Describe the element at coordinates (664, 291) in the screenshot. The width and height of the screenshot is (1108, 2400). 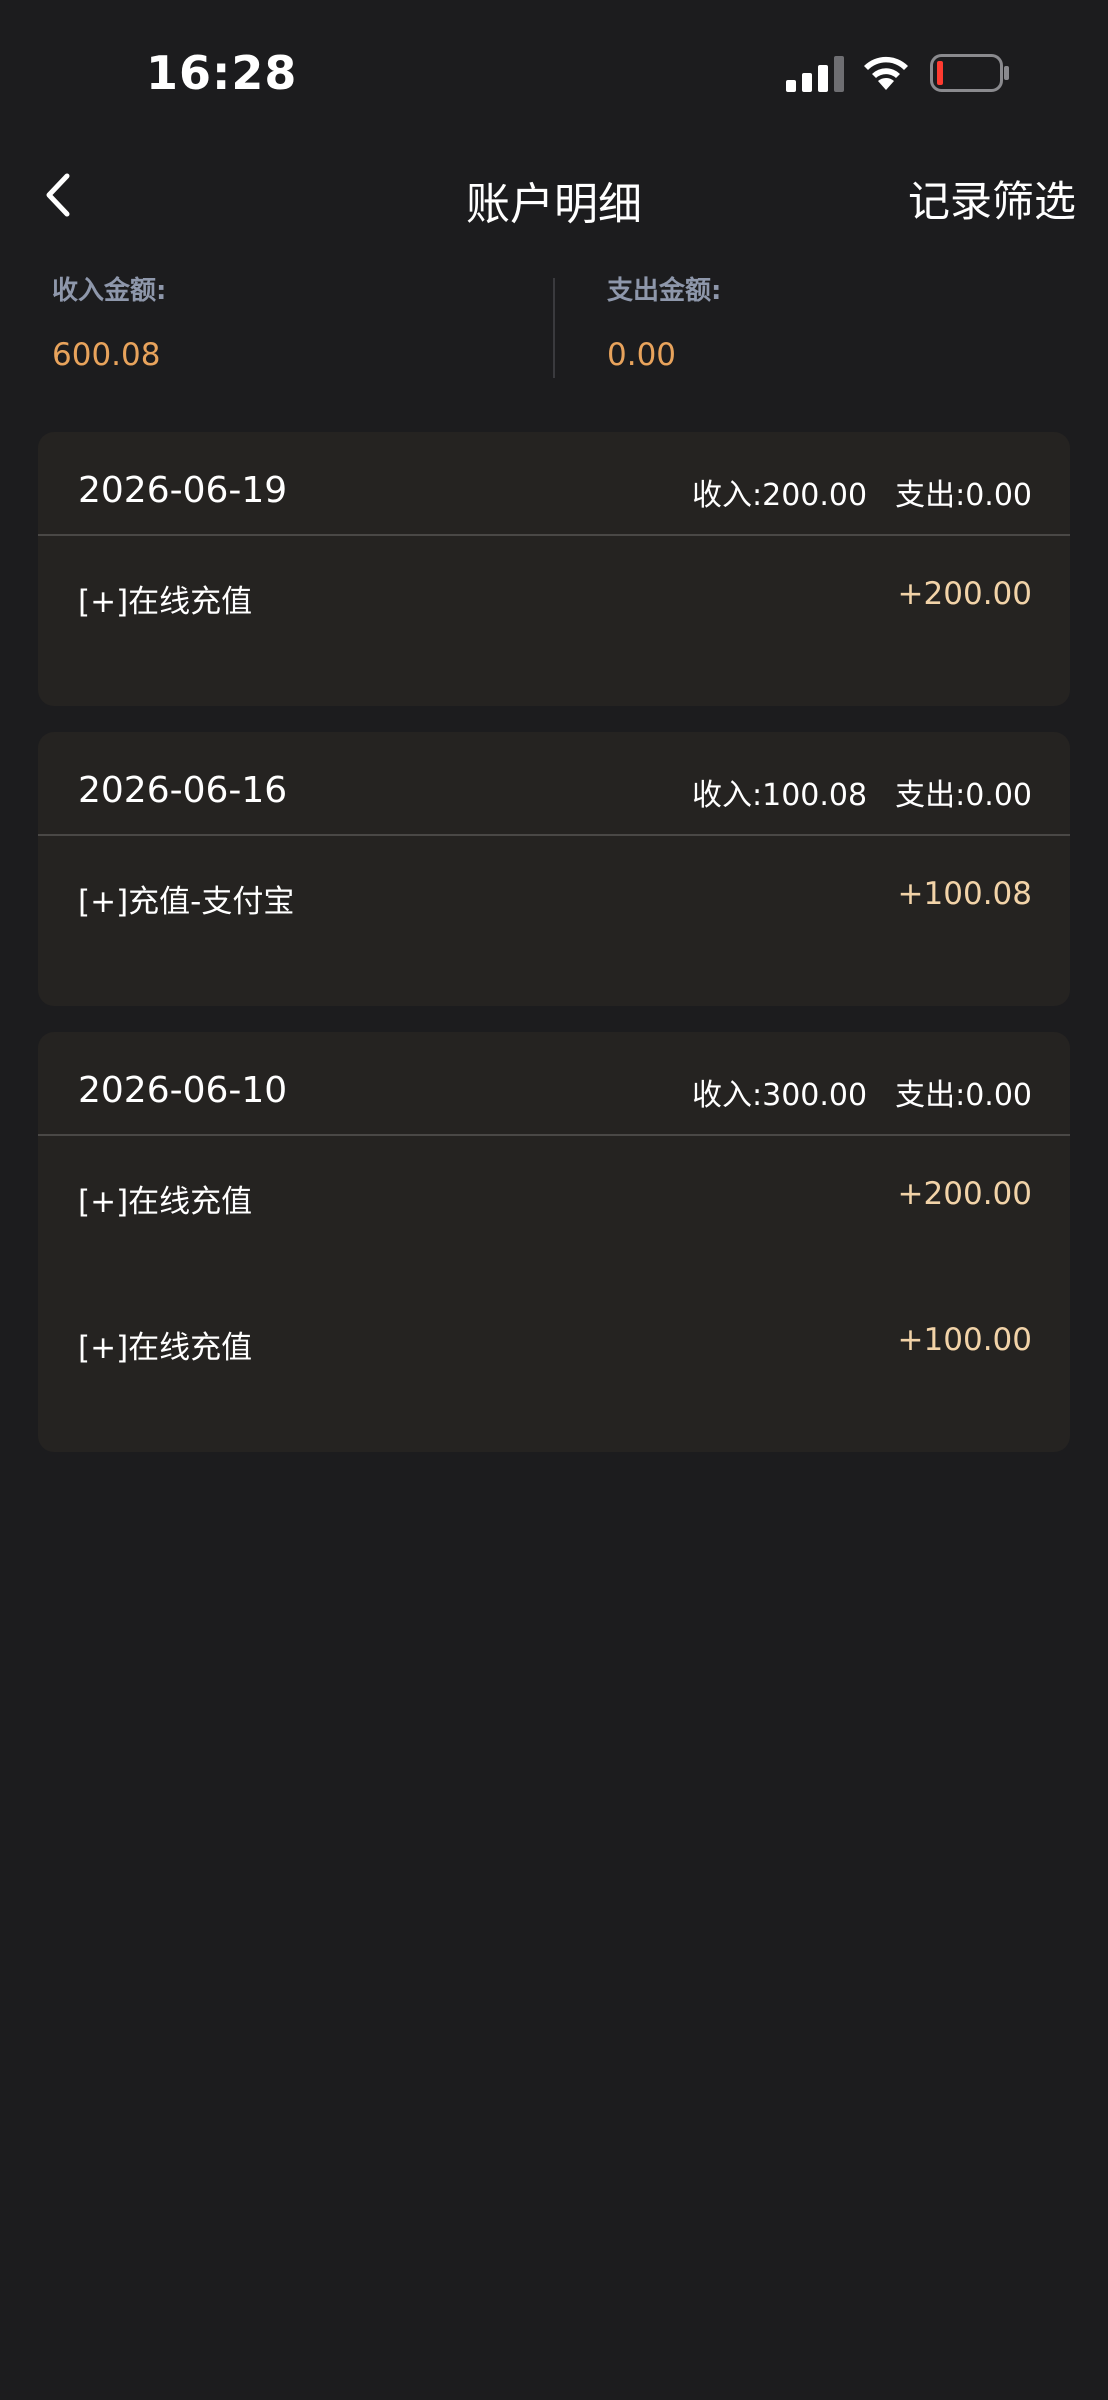
I see `expense-label: 支出金额:` at that location.